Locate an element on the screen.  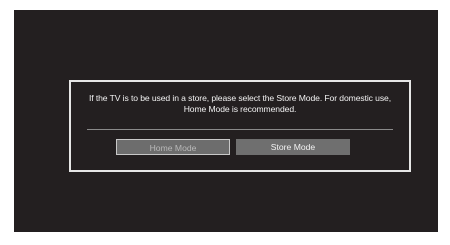
dialog-divider is located at coordinates (240, 129).